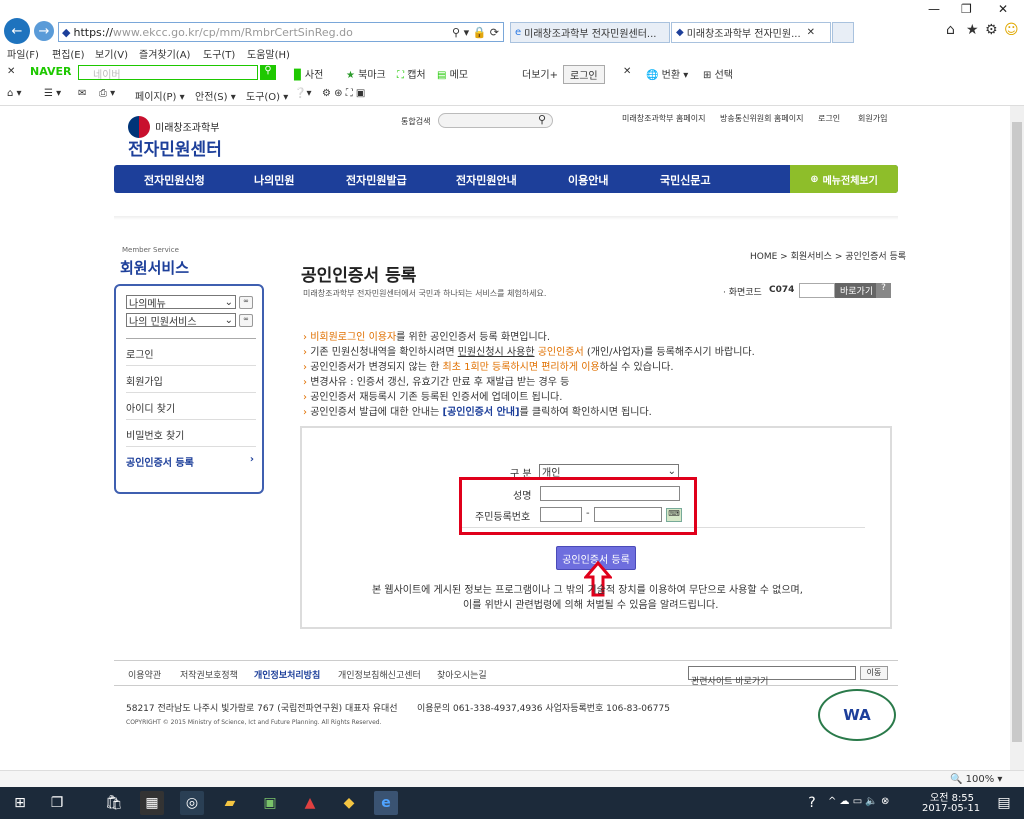 The image size is (1024, 819). What do you see at coordinates (829, 118) in the screenshot?
I see `link-login: 로그인` at bounding box center [829, 118].